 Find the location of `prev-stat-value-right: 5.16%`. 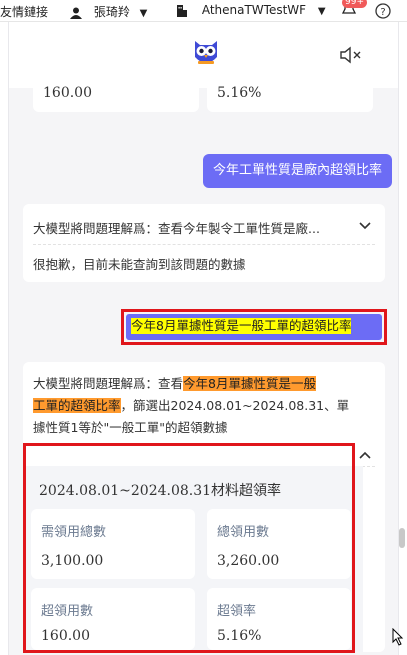

prev-stat-value-right: 5.16% is located at coordinates (239, 93).